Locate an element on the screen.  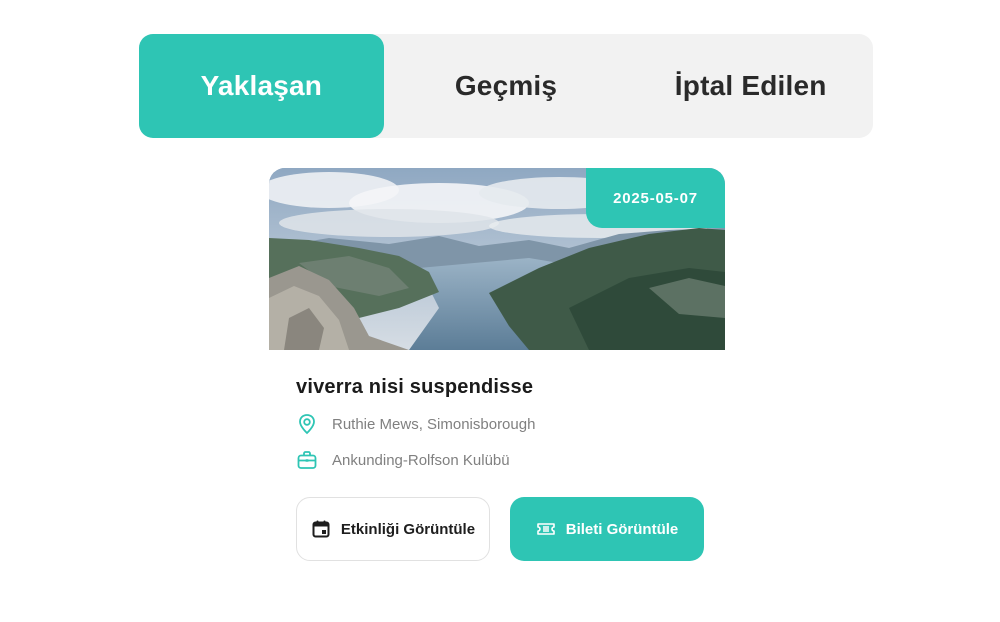
event-date-badge: 2025-05-07 is located at coordinates (655, 198).